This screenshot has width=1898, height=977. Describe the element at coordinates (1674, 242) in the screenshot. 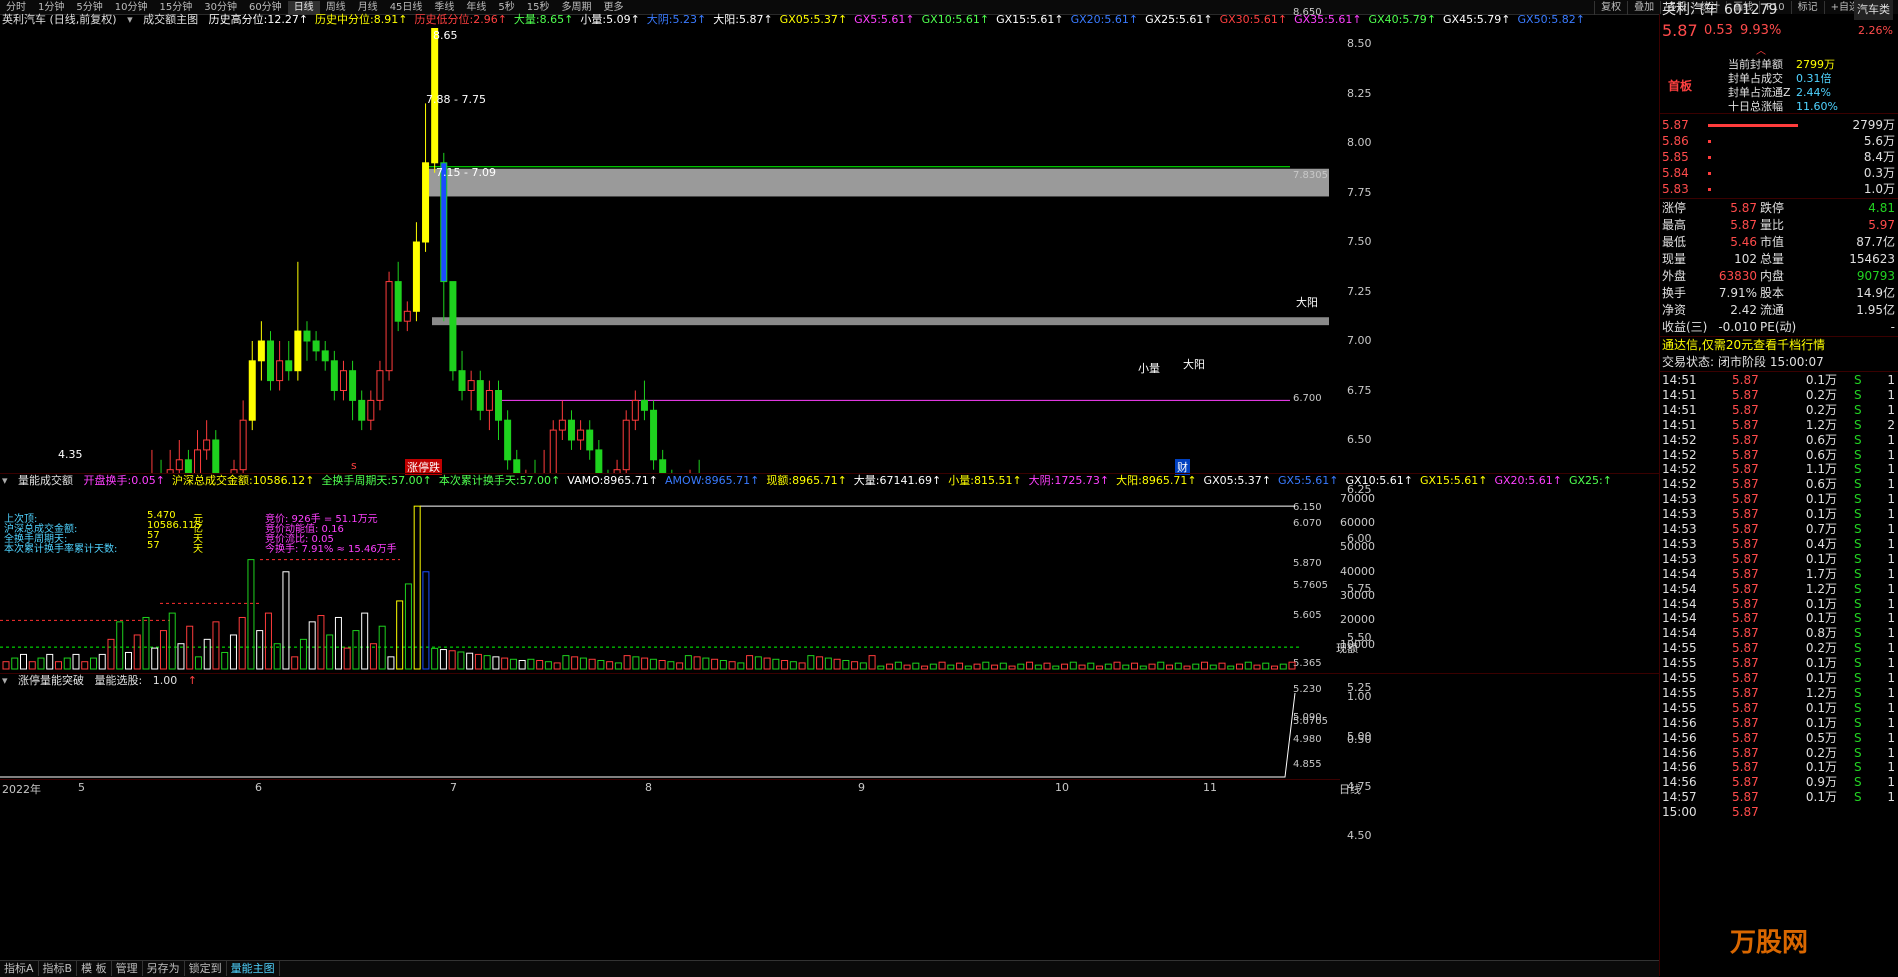

I see `quote-label: 最低` at that location.